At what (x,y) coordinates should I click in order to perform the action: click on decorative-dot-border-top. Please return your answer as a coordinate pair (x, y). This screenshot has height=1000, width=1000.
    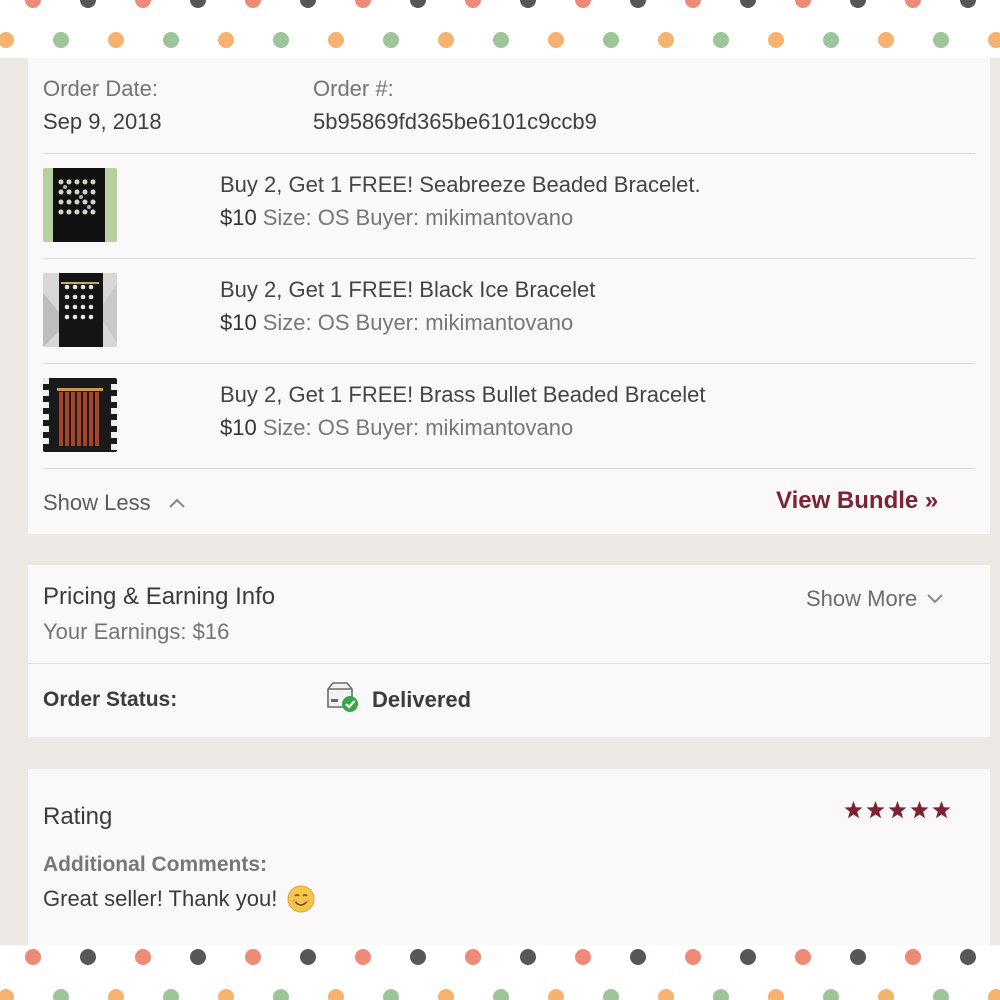
    Looking at the image, I should click on (500, 29).